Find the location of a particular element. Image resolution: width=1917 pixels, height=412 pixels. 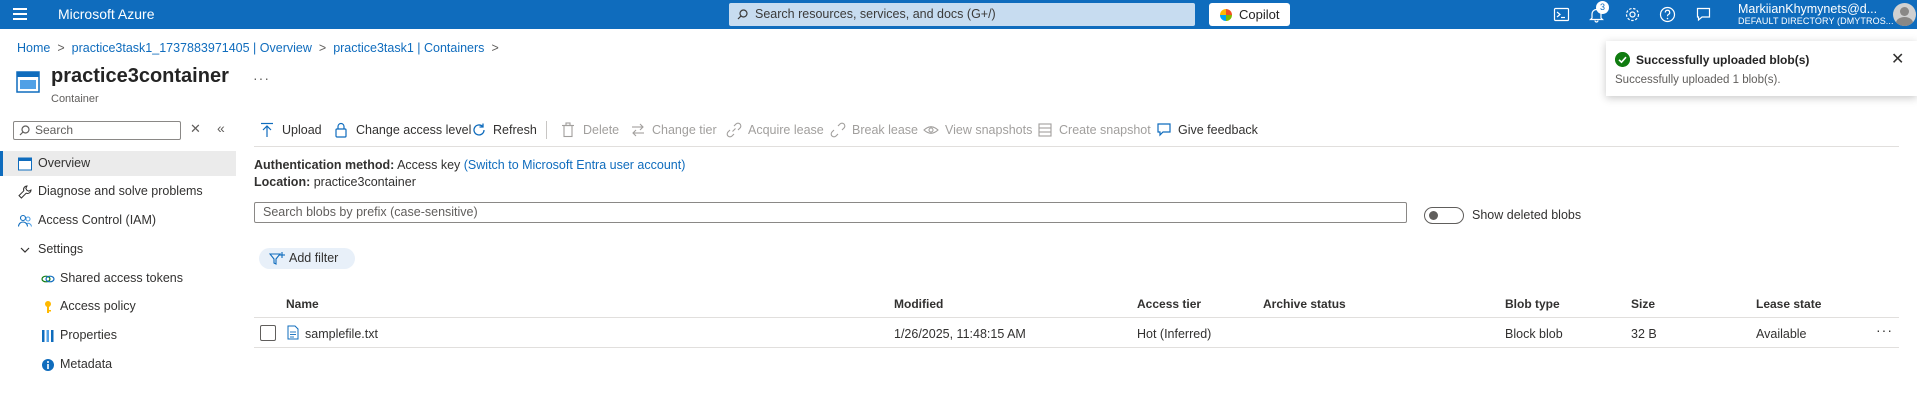

change-tier-label: Change tier is located at coordinates (684, 130).